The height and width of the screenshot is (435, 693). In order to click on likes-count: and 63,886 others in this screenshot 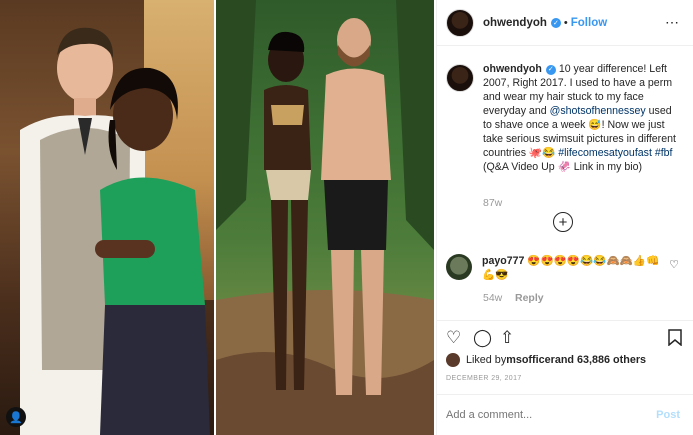, I will do `click(600, 360)`.